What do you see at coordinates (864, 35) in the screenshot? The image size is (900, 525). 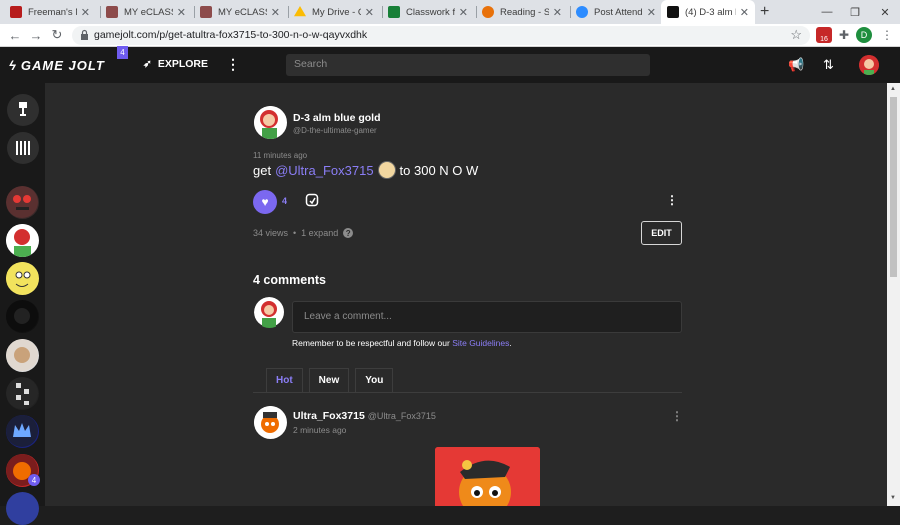 I see `profile-avatar: D` at bounding box center [864, 35].